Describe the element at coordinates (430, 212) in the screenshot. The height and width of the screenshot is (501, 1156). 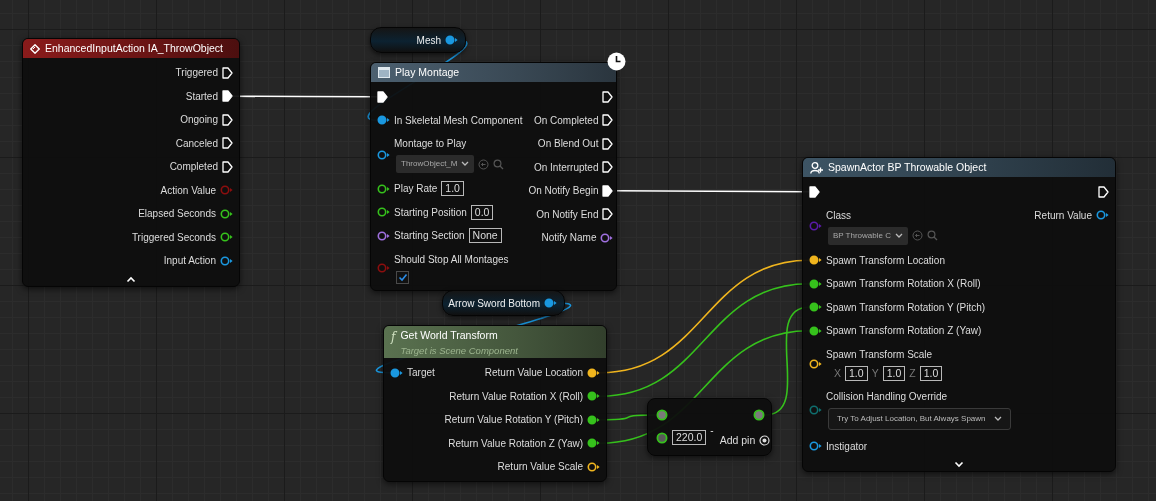
I see `pin-label: Starting Position` at that location.